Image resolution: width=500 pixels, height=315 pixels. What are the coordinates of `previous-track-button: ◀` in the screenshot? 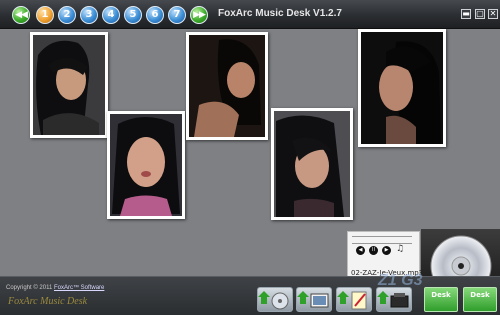 It's located at (360, 250).